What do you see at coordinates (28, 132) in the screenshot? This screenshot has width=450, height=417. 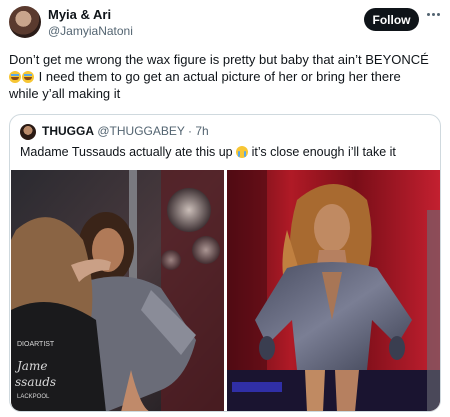 I see `quote-author-avatar` at bounding box center [28, 132].